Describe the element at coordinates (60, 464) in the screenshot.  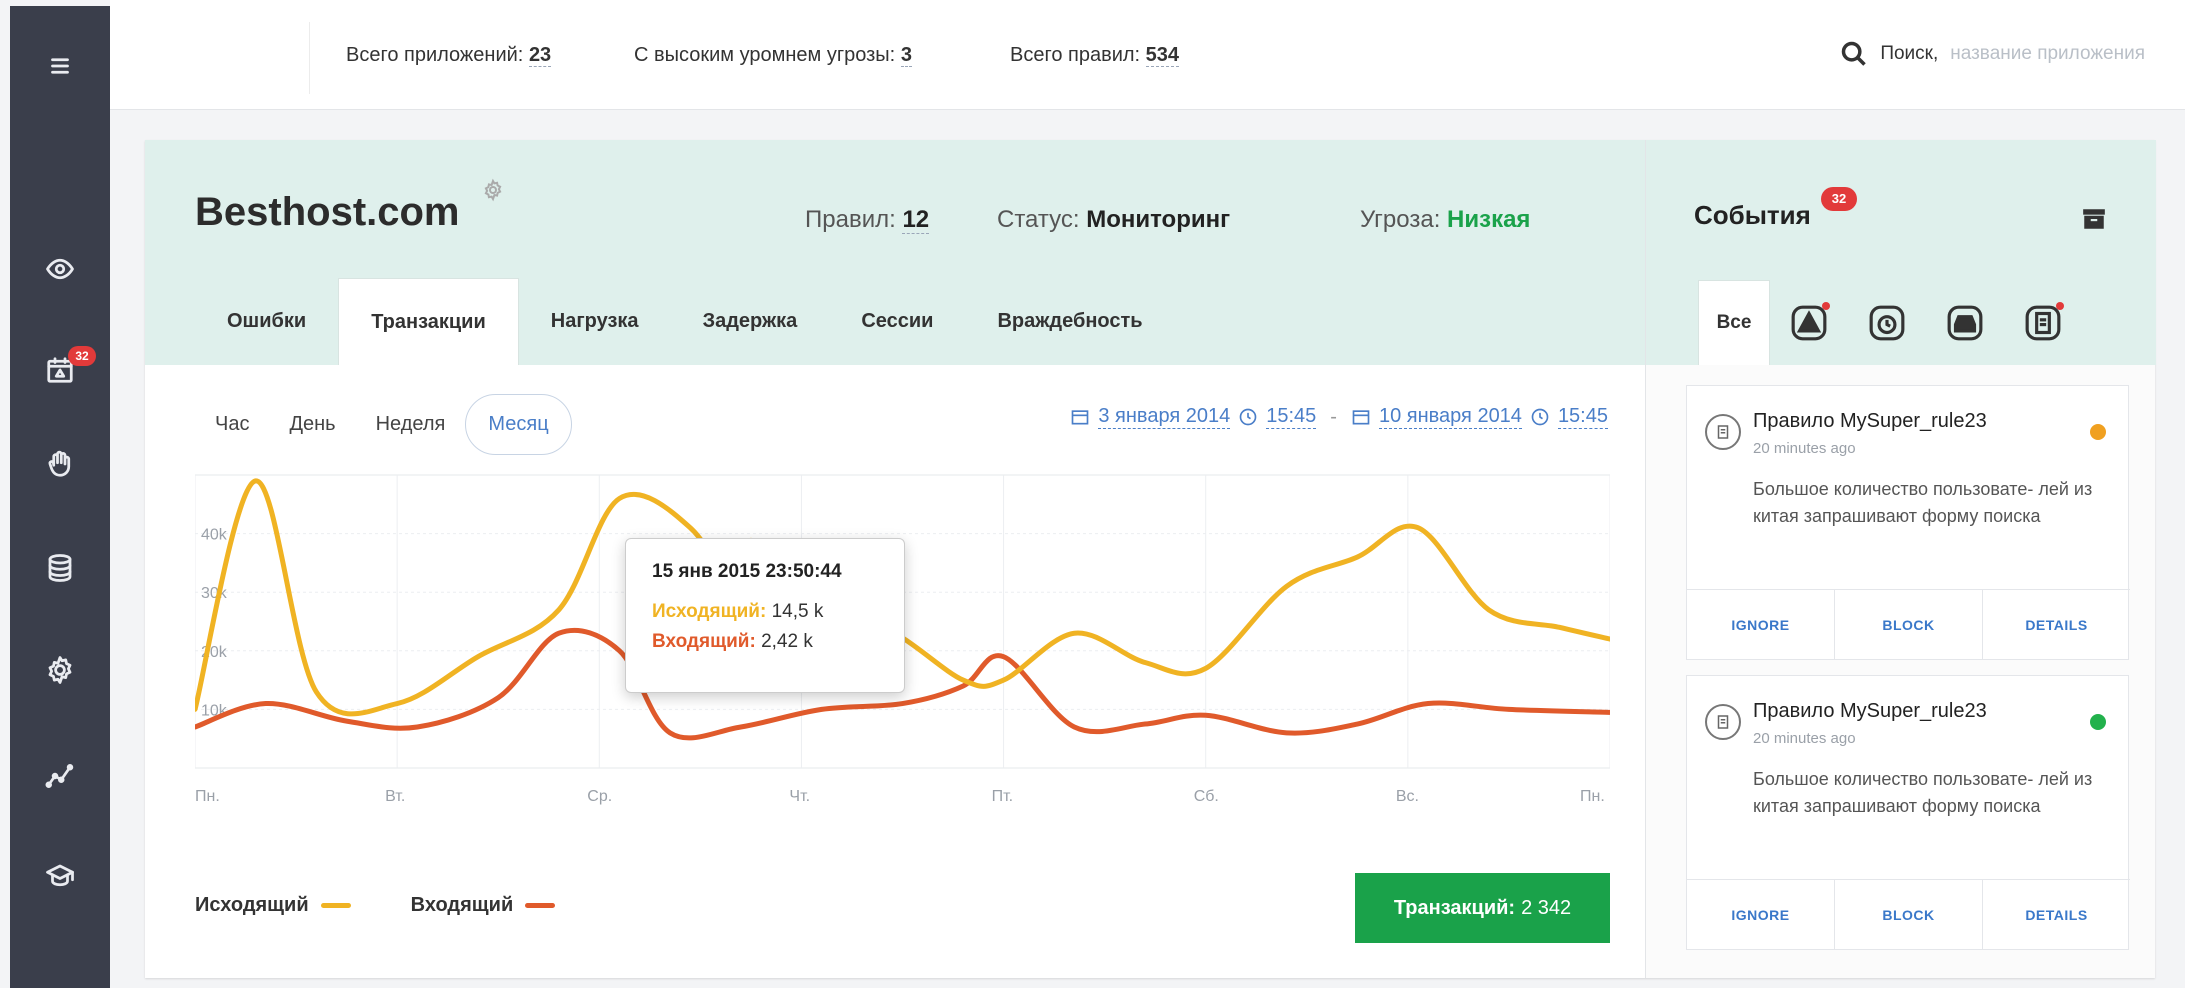
I see `hand-icon` at that location.